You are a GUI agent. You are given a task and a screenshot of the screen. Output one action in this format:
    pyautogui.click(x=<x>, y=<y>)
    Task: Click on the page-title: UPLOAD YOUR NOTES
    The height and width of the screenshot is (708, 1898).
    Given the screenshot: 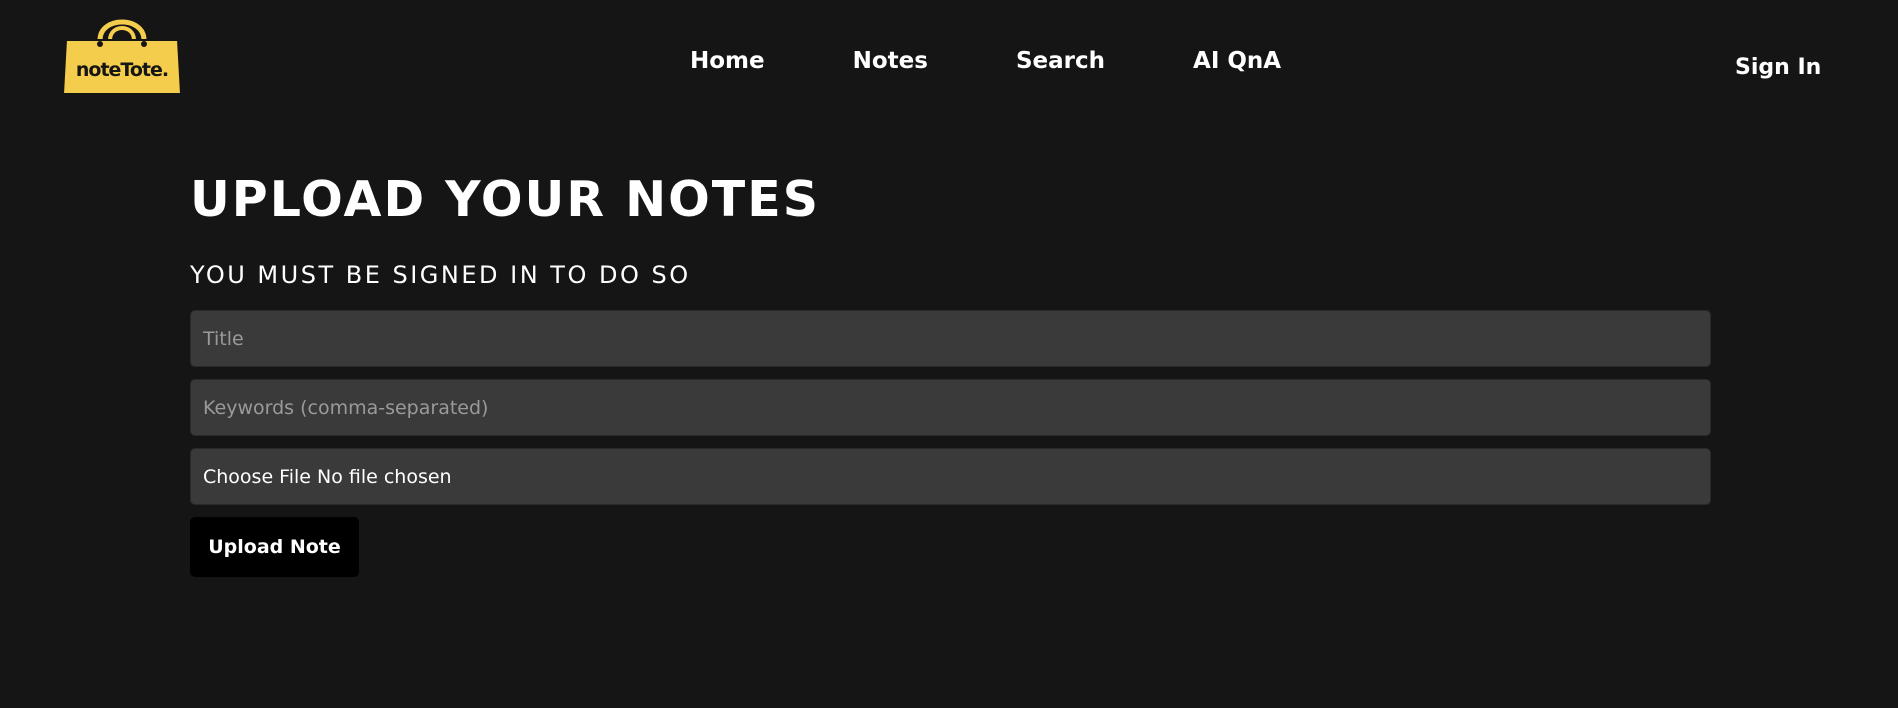 What is the action you would take?
    pyautogui.click(x=505, y=199)
    